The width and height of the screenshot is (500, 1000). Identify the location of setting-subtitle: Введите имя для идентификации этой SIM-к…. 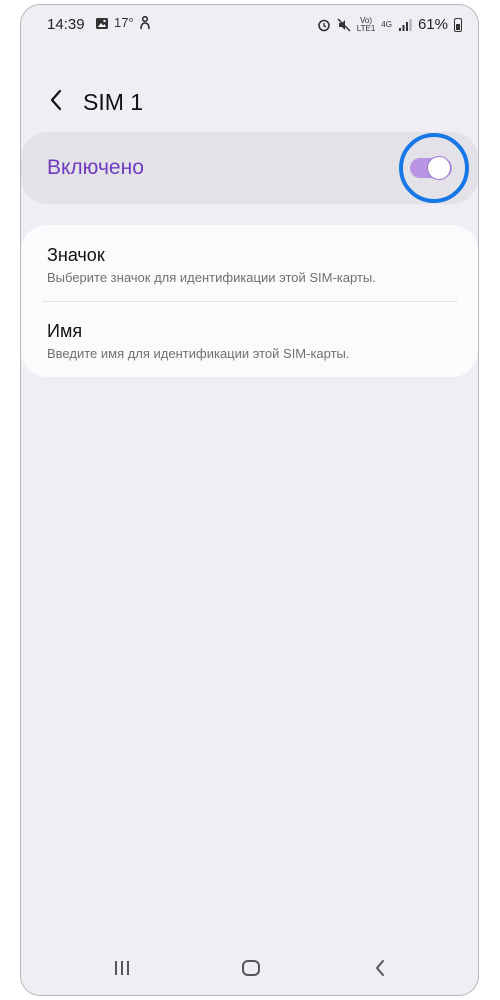
(198, 353).